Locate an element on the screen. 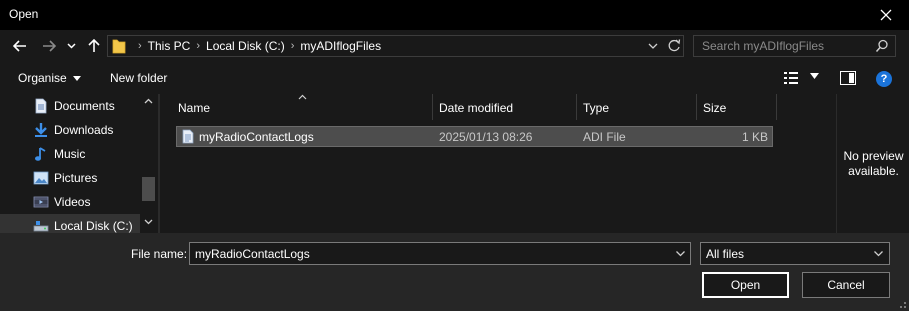 This screenshot has height=311, width=909. cancel-button: Cancel is located at coordinates (846, 285).